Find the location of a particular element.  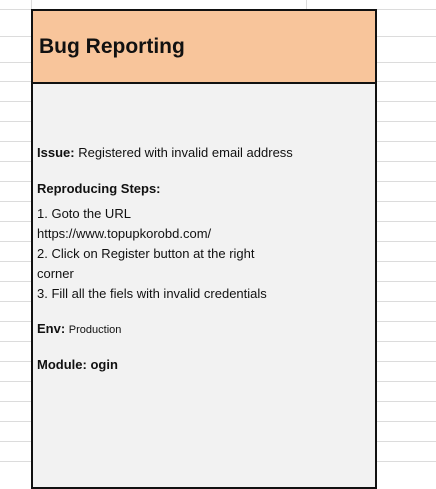

issue-label: Issue: is located at coordinates (56, 152).